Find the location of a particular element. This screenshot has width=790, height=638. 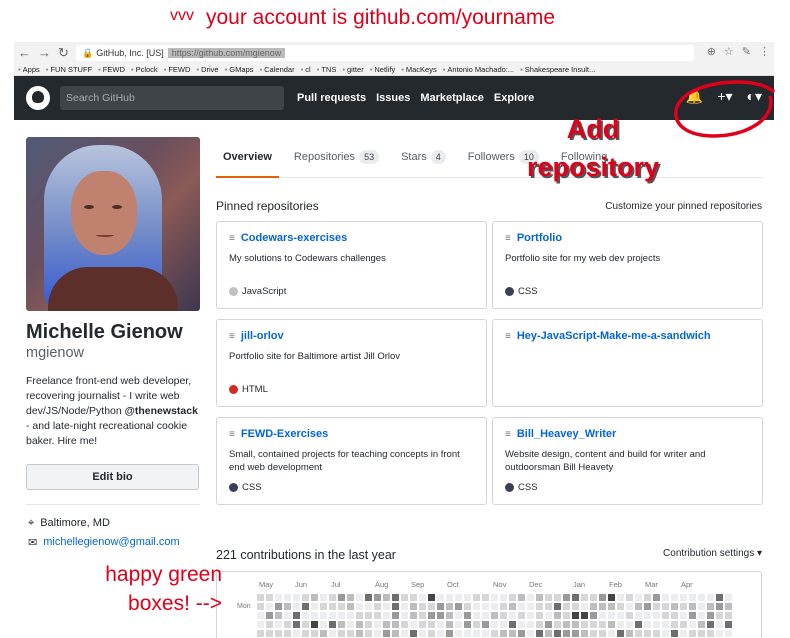

back-icon: ← is located at coordinates (24, 53).